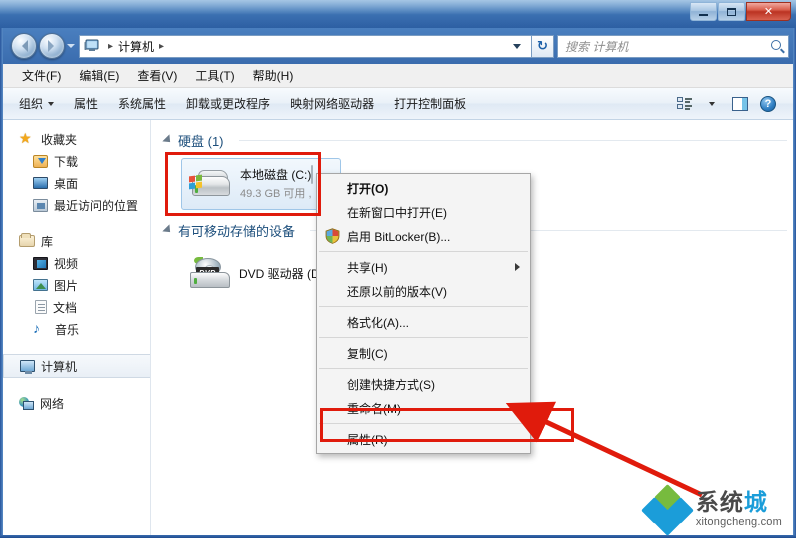  What do you see at coordinates (214, 75) in the screenshot?
I see `menu-tools: 工具(T)` at bounding box center [214, 75].